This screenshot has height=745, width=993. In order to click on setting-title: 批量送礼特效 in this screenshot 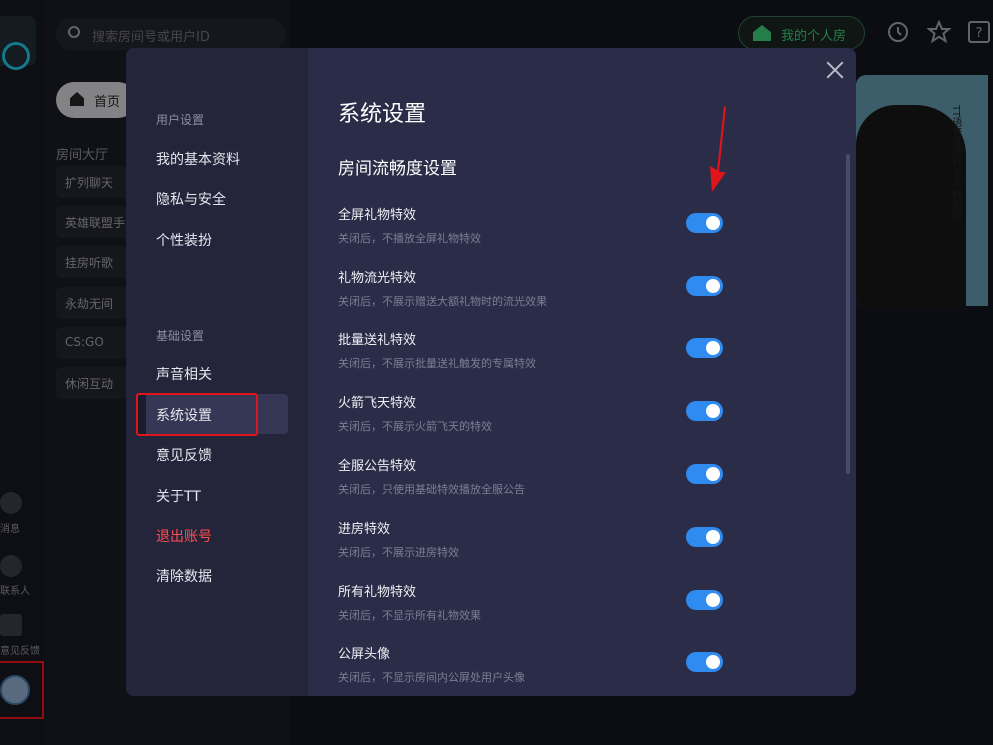, I will do `click(377, 340)`.